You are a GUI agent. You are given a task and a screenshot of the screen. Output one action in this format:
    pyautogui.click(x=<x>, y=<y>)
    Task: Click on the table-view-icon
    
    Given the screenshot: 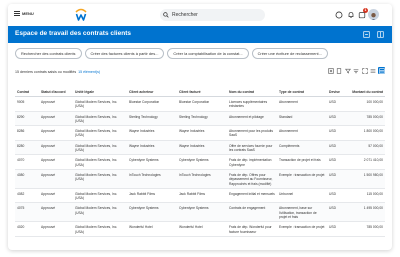 What is the action you would take?
    pyautogui.click(x=381, y=70)
    